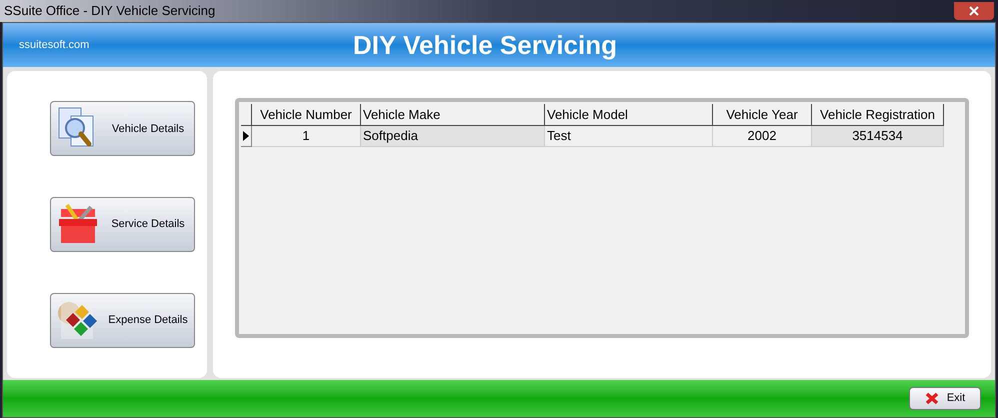  I want to click on nav-button: Expense Details, so click(122, 320).